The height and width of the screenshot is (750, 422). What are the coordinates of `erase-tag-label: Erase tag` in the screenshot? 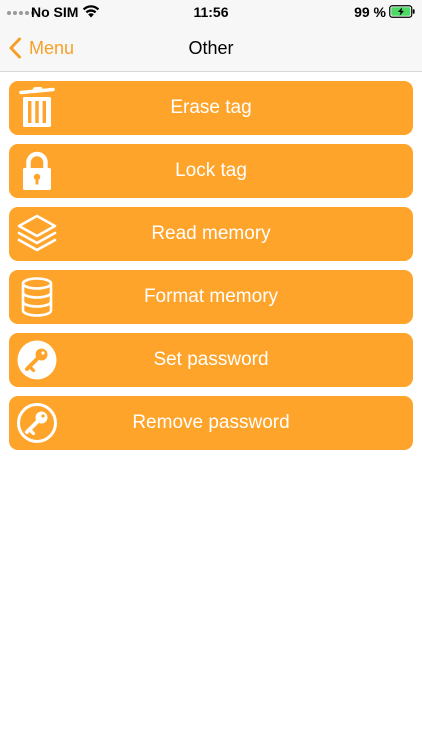 It's located at (211, 107).